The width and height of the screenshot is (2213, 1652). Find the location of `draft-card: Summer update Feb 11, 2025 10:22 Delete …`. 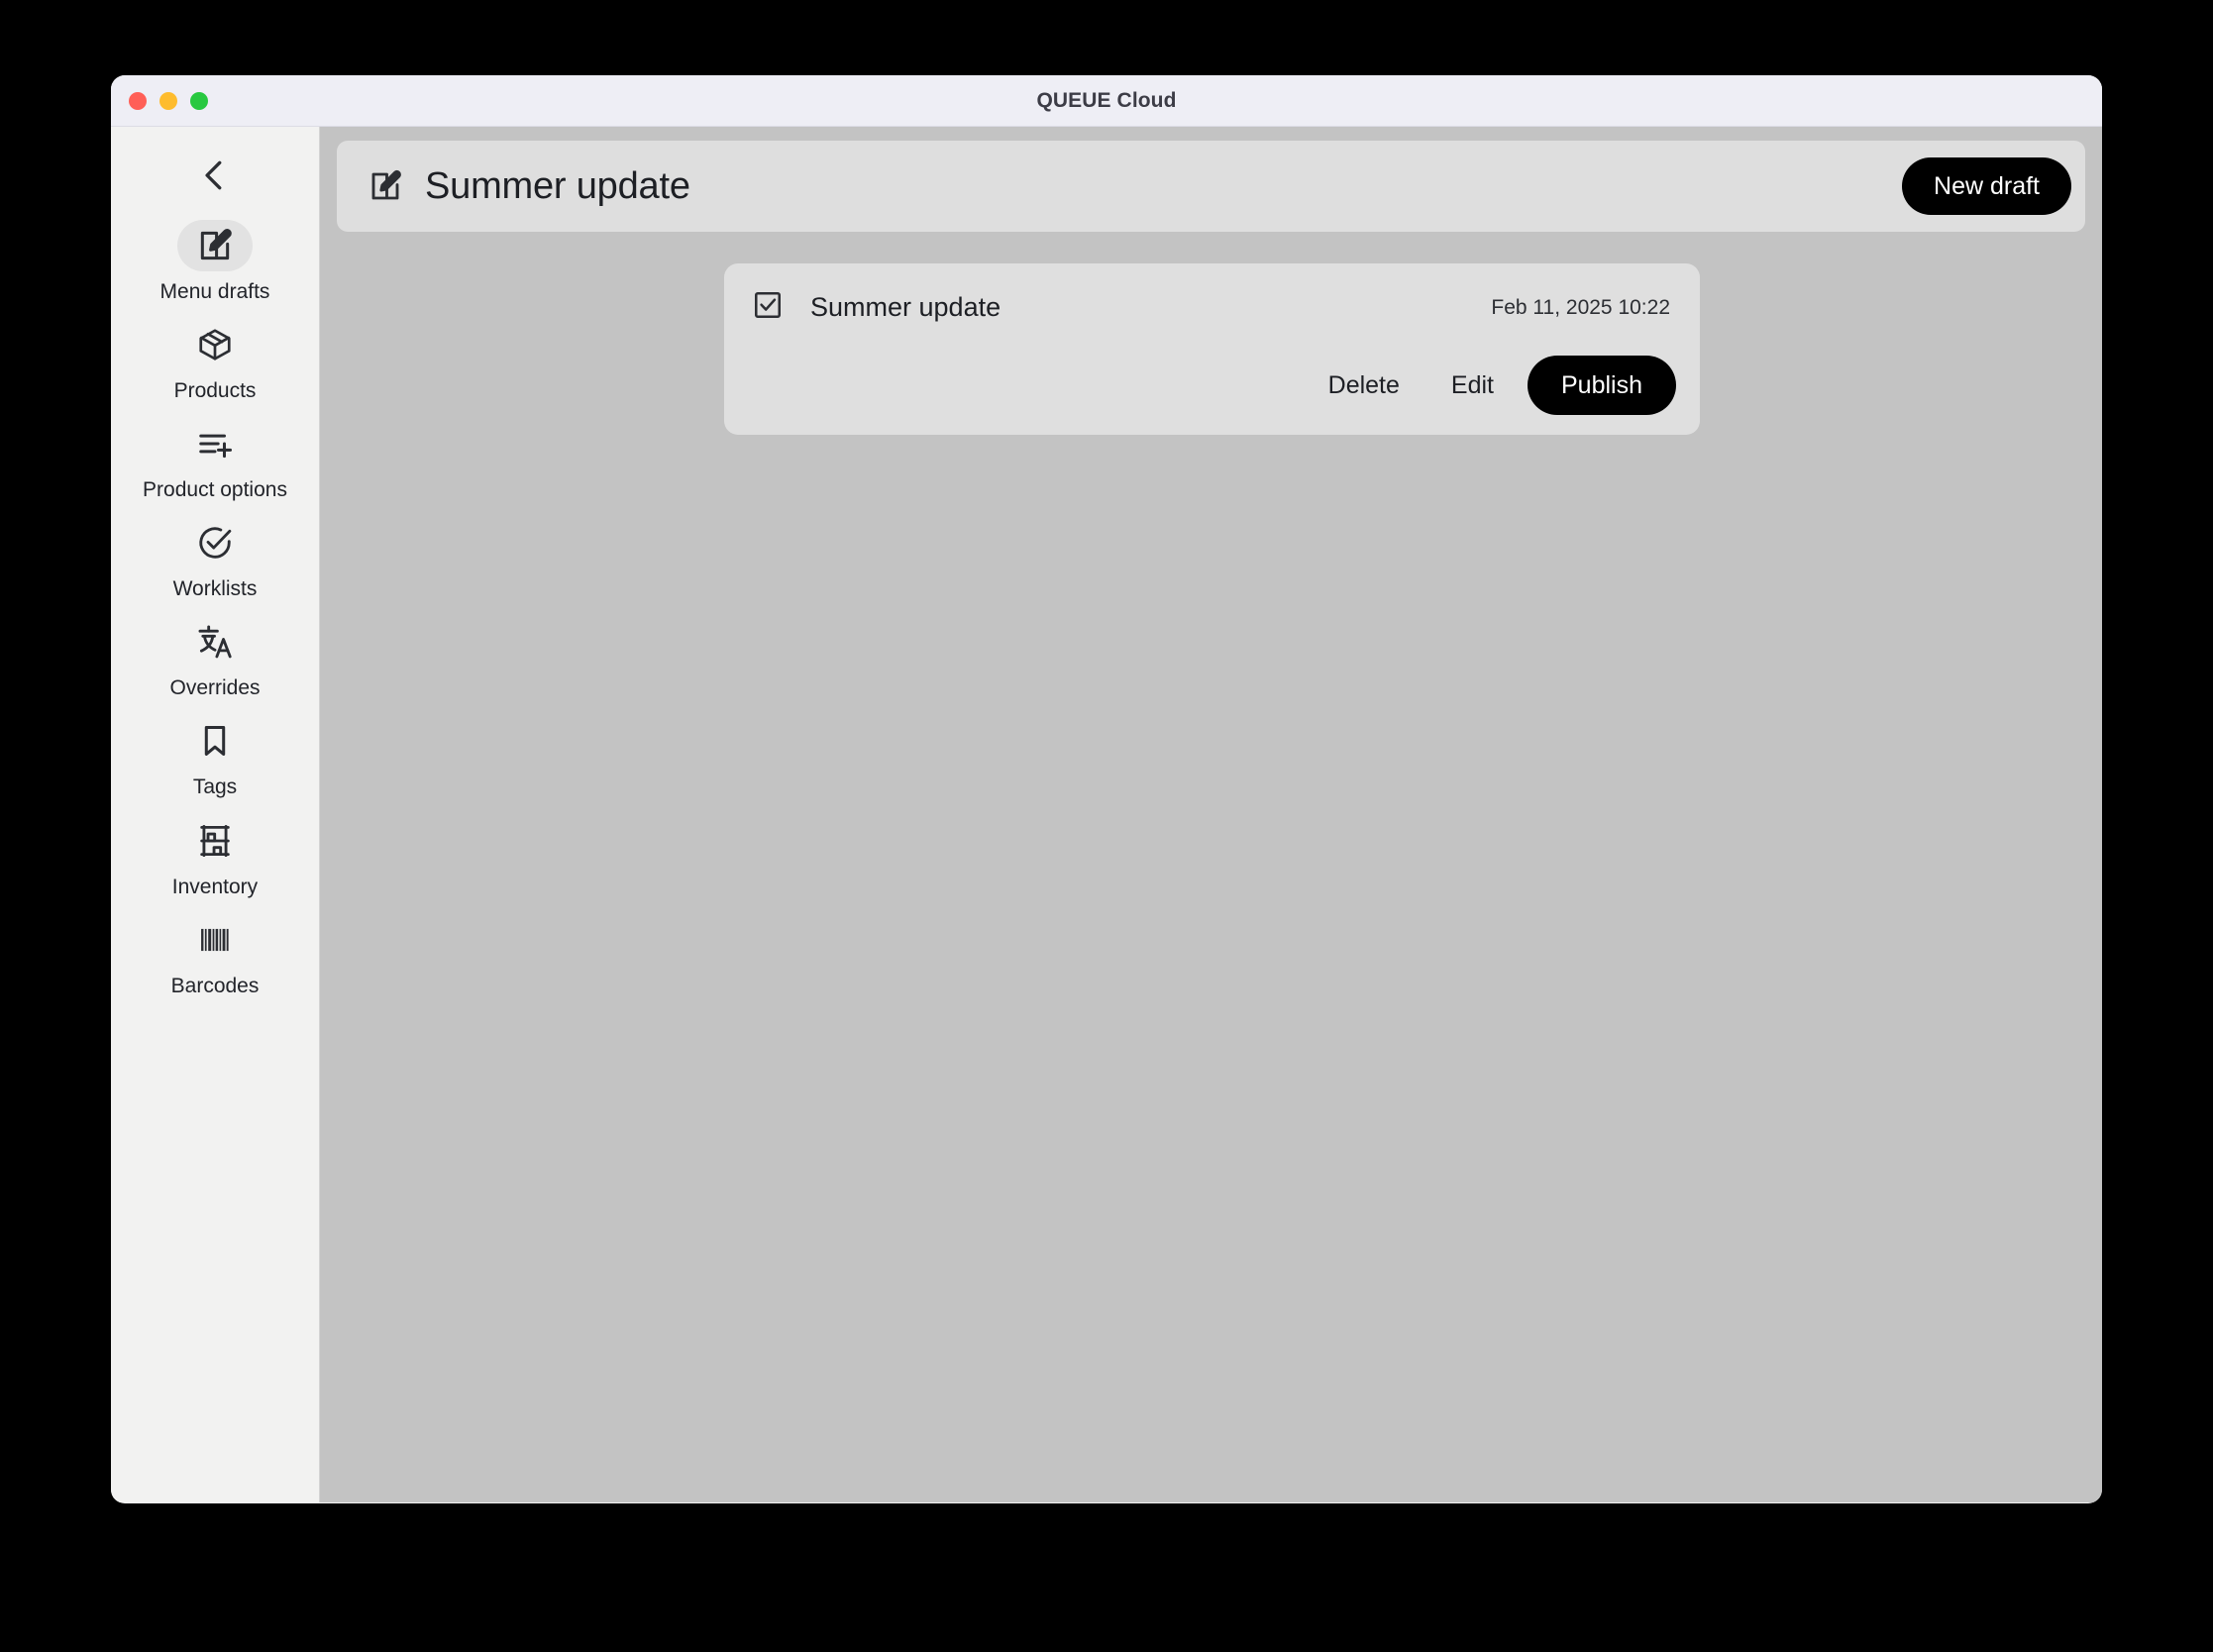

draft-card: Summer update Feb 11, 2025 10:22 Delete … is located at coordinates (1212, 349).